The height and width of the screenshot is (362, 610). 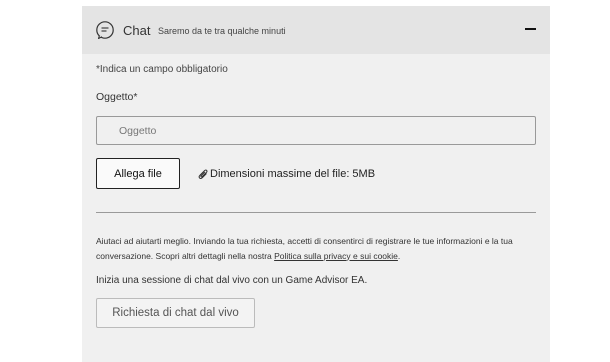 What do you see at coordinates (222, 31) in the screenshot?
I see `chat-subtitle: Saremo da te tra qualche minuti` at bounding box center [222, 31].